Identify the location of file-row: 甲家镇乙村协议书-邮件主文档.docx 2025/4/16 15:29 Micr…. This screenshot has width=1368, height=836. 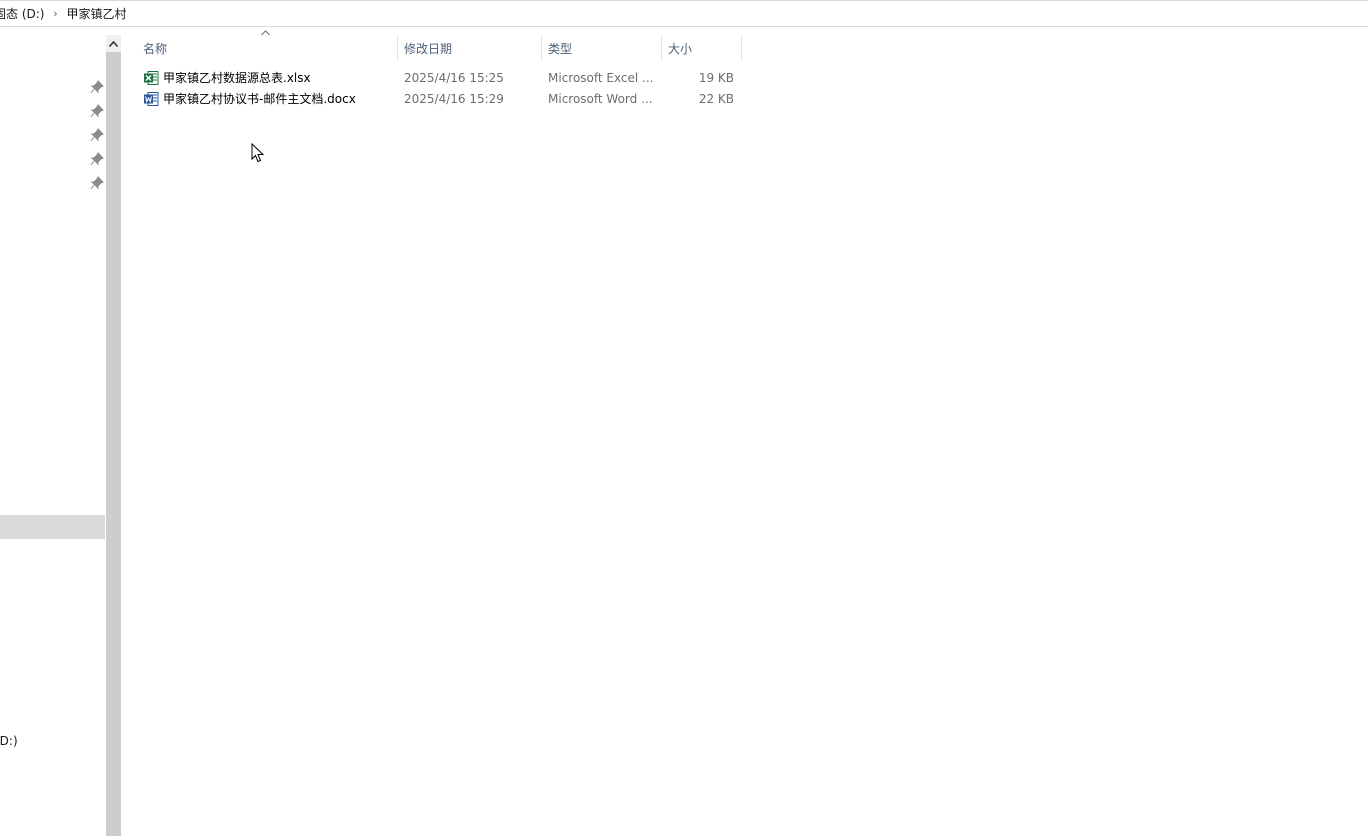
(432, 98).